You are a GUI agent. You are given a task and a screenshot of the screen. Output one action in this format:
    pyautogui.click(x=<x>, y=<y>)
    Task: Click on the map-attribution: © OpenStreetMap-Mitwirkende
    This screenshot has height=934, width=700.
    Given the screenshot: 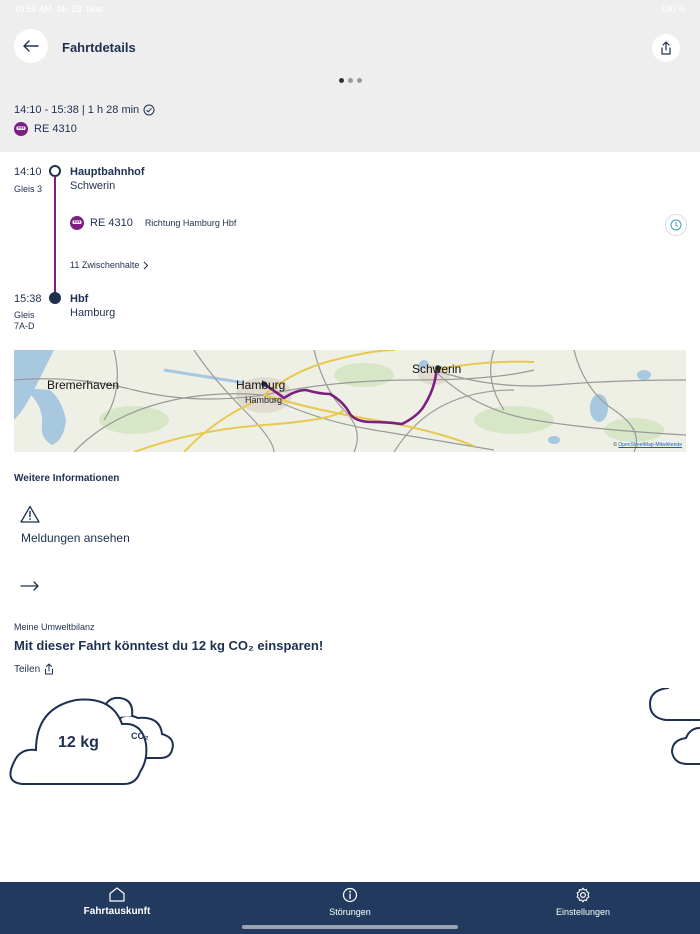 What is the action you would take?
    pyautogui.click(x=647, y=445)
    